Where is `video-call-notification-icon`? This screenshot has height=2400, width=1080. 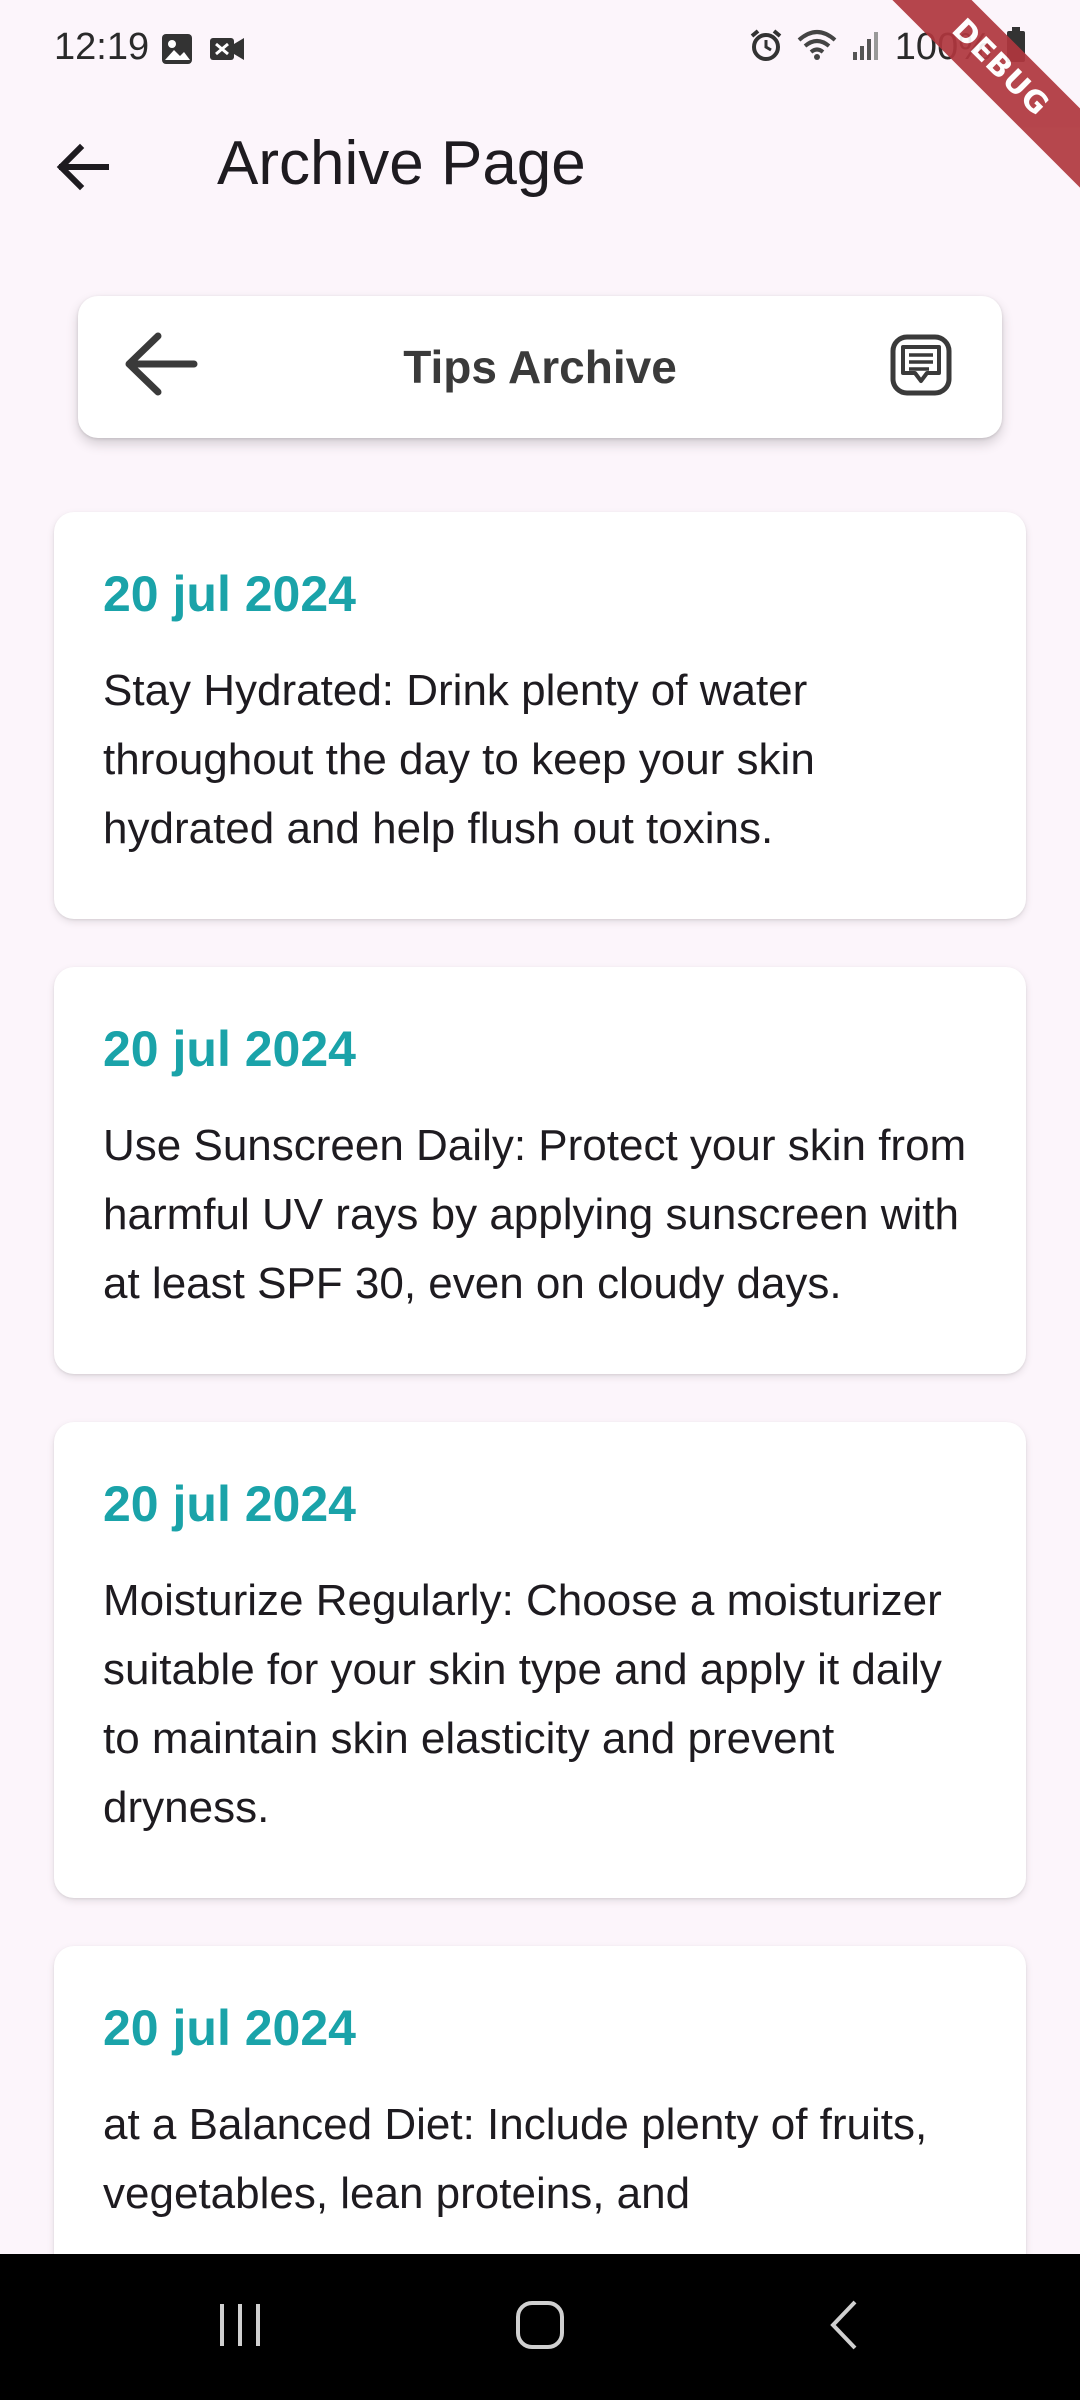 video-call-notification-icon is located at coordinates (227, 51).